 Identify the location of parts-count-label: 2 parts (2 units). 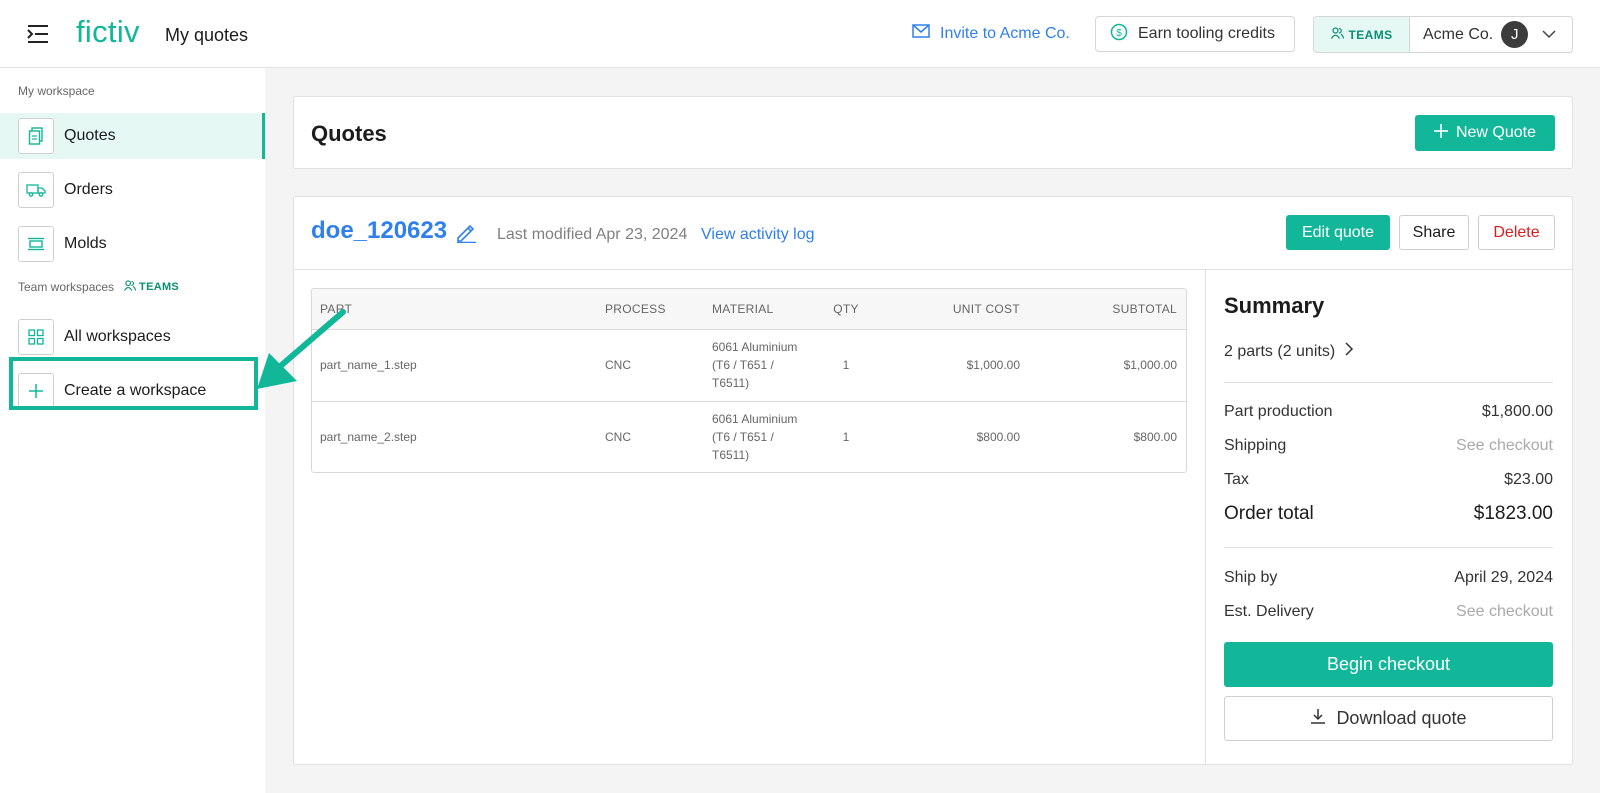
(1280, 351).